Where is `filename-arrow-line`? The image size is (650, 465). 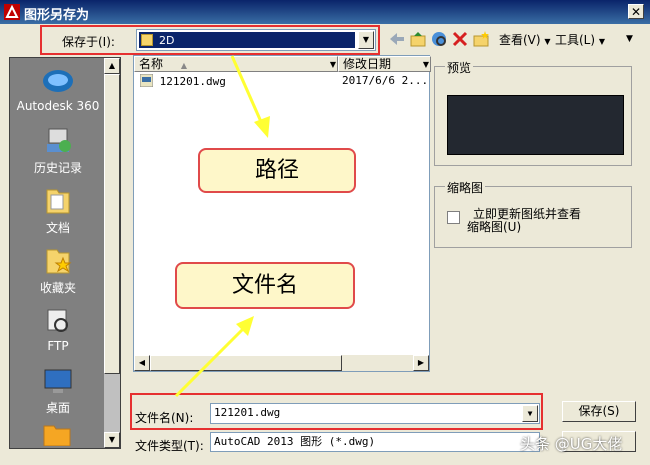 filename-arrow-line is located at coordinates (210, 362).